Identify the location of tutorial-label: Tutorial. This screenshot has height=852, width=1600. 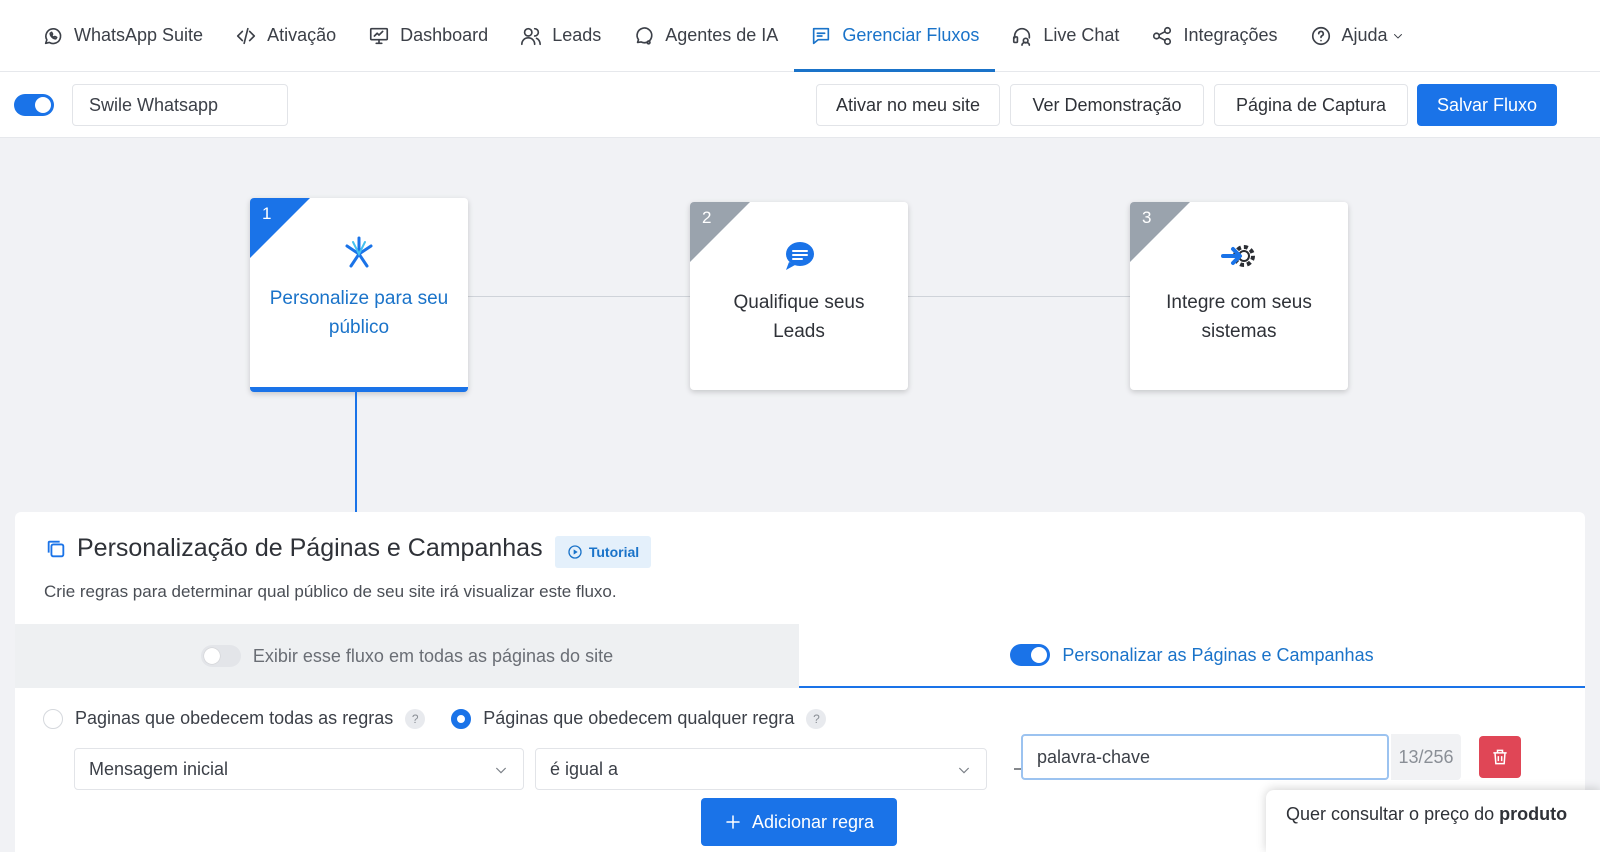
(614, 552).